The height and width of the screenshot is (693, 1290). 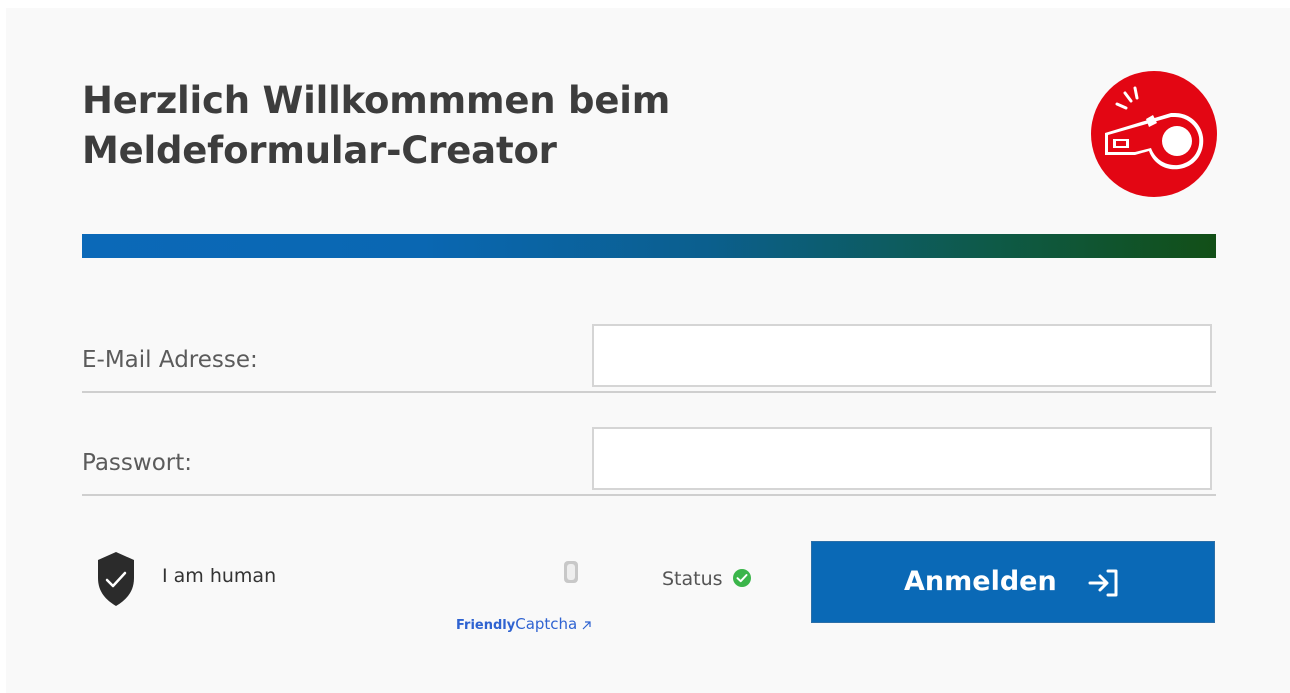 I want to click on password-row: Passwort:, so click(x=649, y=461).